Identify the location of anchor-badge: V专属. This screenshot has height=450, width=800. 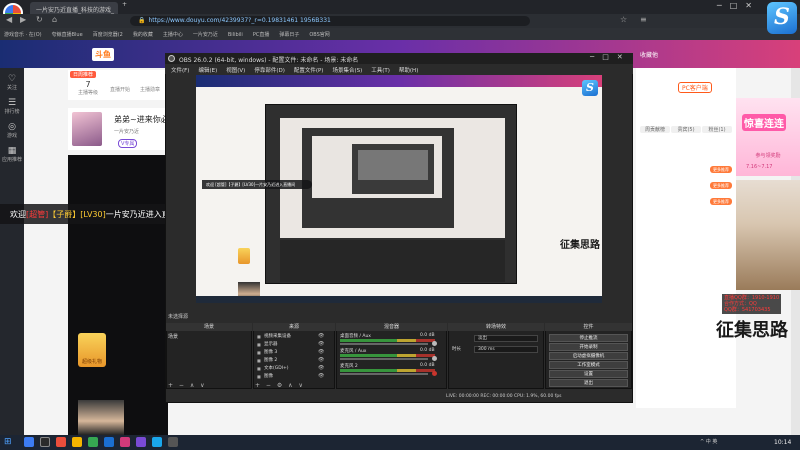
(128, 143).